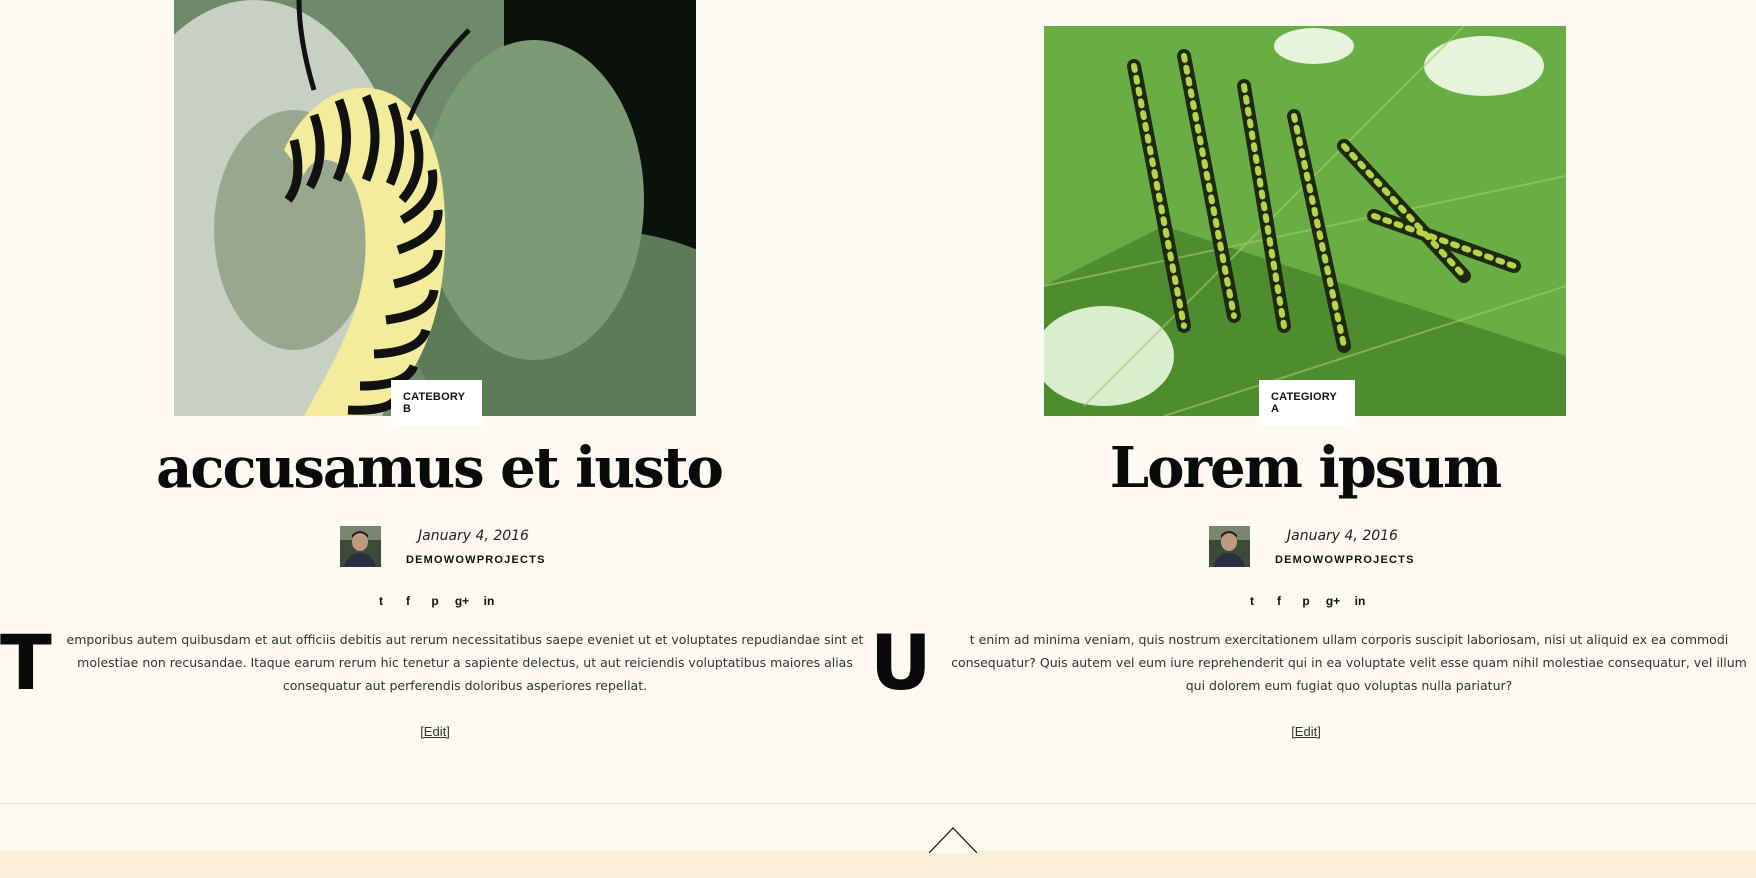 The width and height of the screenshot is (1756, 878). I want to click on footer-bar, so click(878, 864).